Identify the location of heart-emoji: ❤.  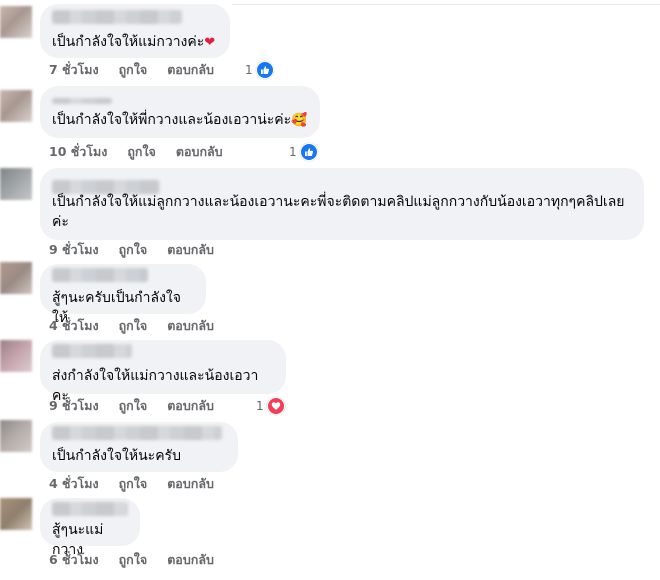
(210, 42).